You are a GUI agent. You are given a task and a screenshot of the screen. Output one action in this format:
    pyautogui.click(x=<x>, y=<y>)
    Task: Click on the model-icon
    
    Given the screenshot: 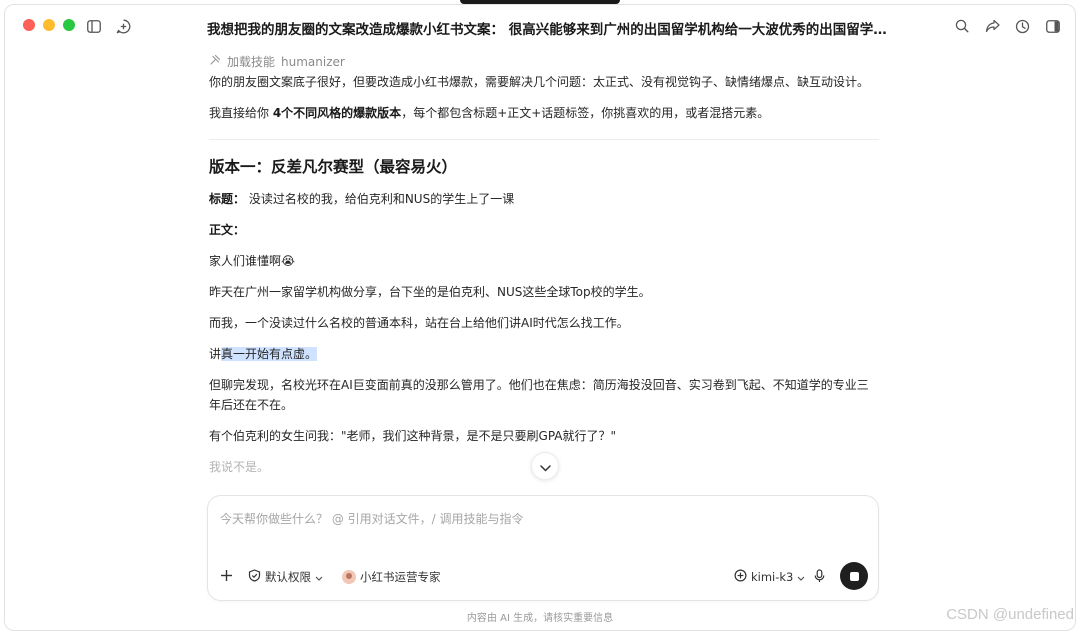 What is the action you would take?
    pyautogui.click(x=740, y=577)
    